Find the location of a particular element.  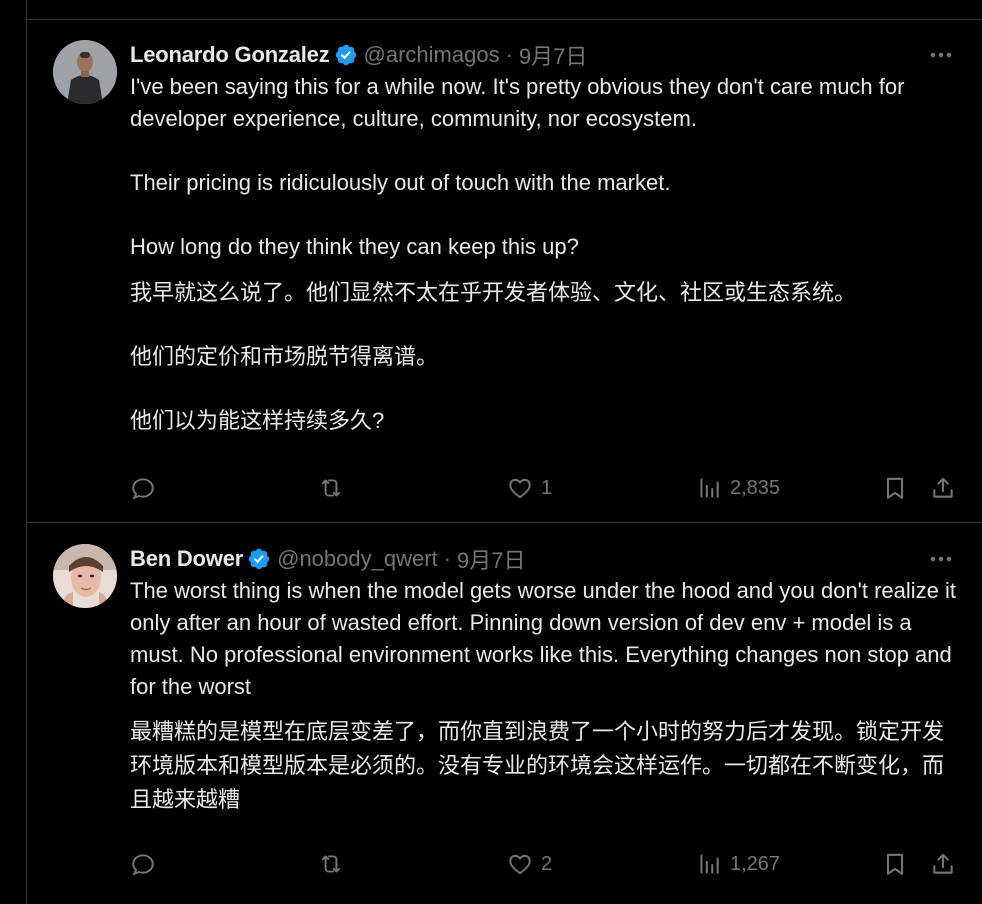

translation-text: 他们的定价和市场脱节得离谱。 is located at coordinates (284, 356).